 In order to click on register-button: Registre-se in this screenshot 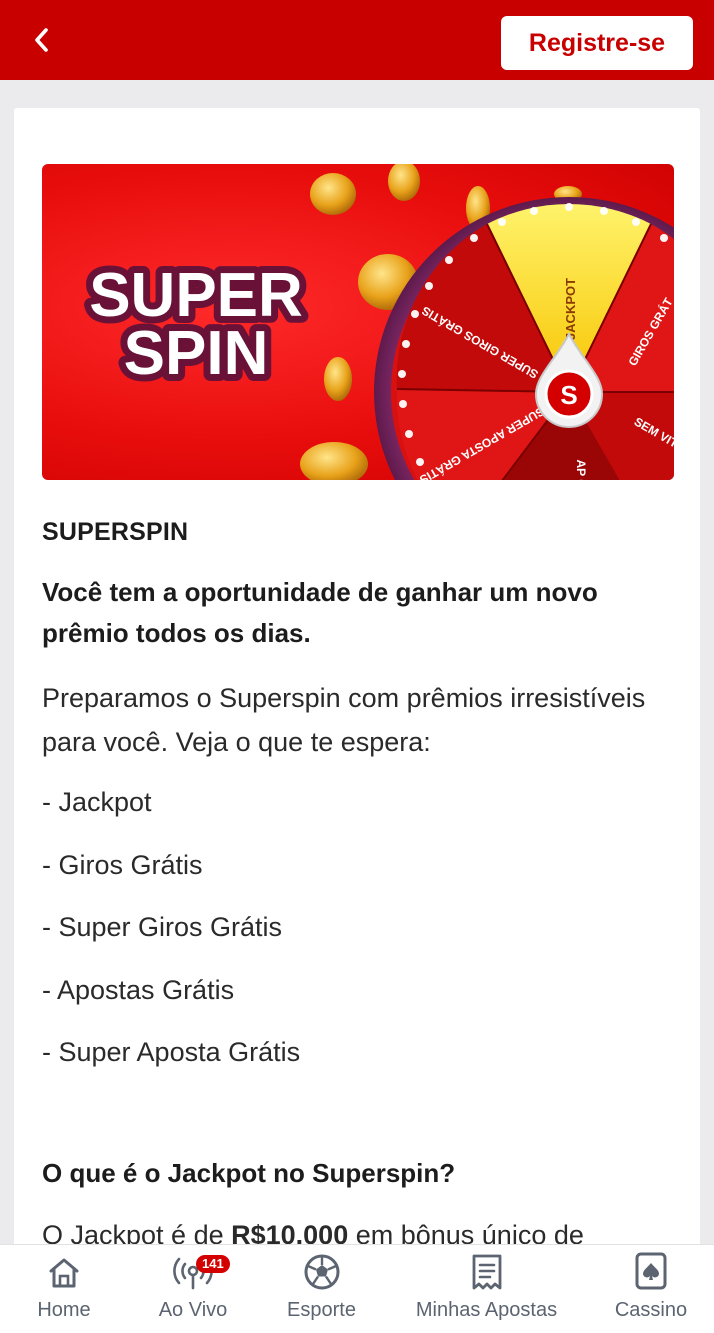, I will do `click(597, 43)`.